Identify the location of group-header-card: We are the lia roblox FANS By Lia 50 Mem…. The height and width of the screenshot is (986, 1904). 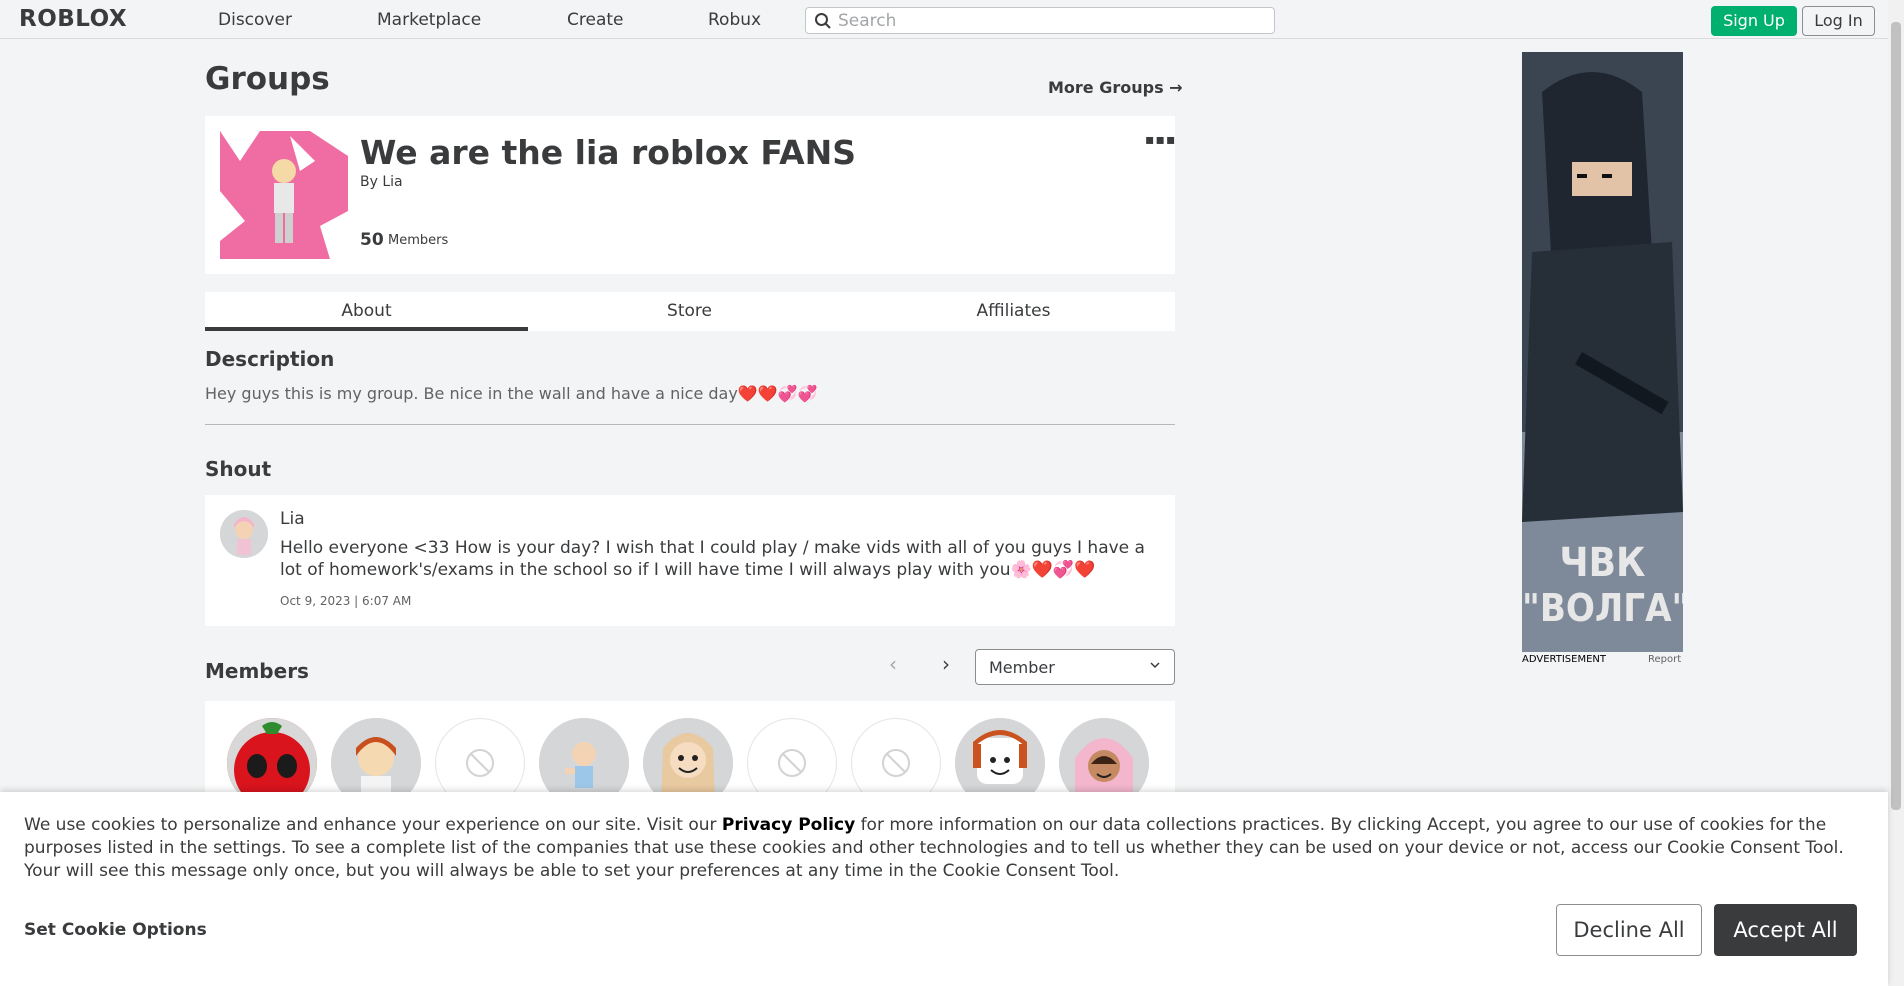
(690, 195).